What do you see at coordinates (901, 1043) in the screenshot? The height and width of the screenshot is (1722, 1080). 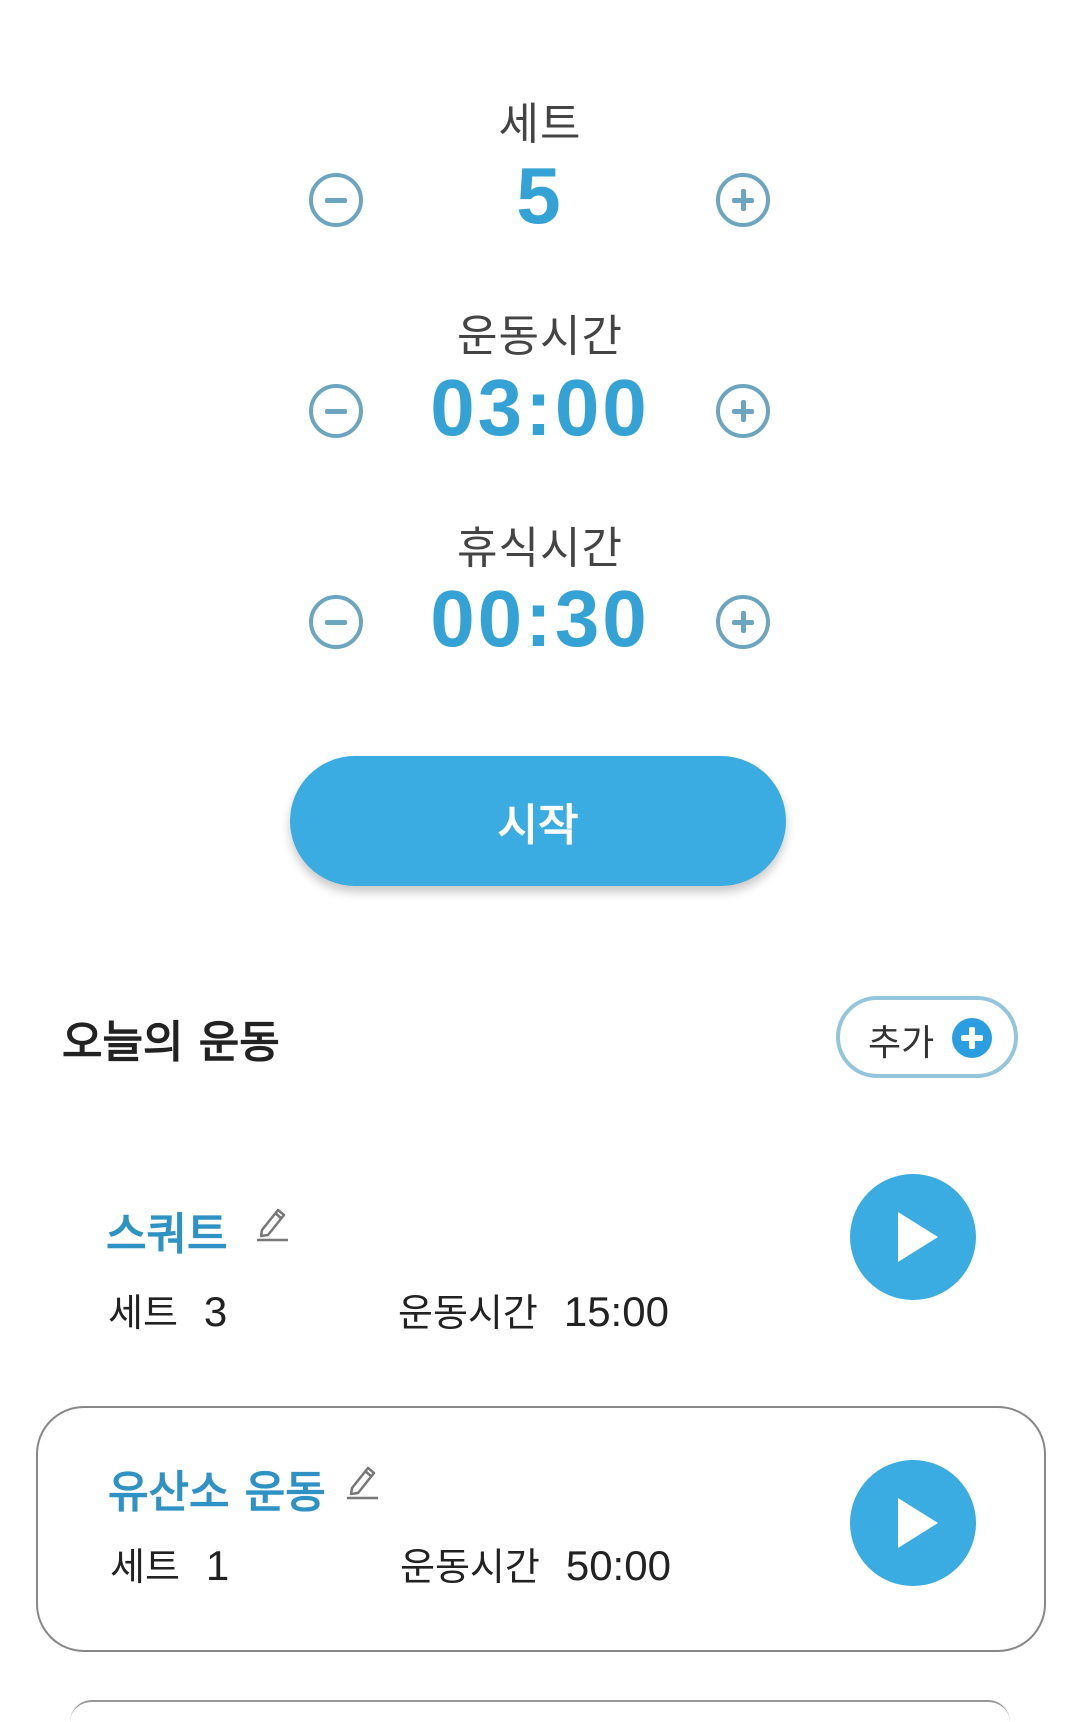 I see `add-button-label: 추가` at bounding box center [901, 1043].